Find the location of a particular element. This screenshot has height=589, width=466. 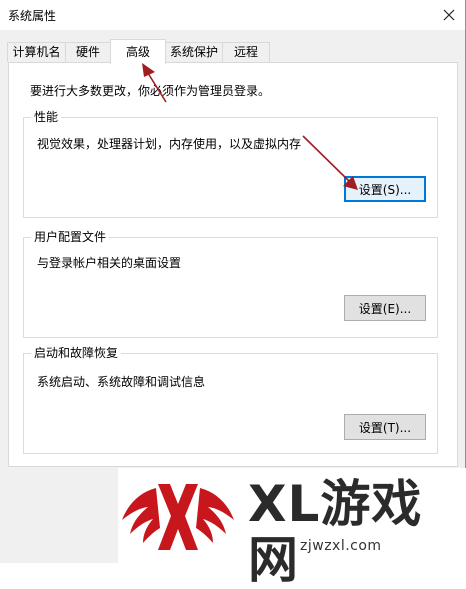

performance-group-title: 性能 is located at coordinates (46, 117).